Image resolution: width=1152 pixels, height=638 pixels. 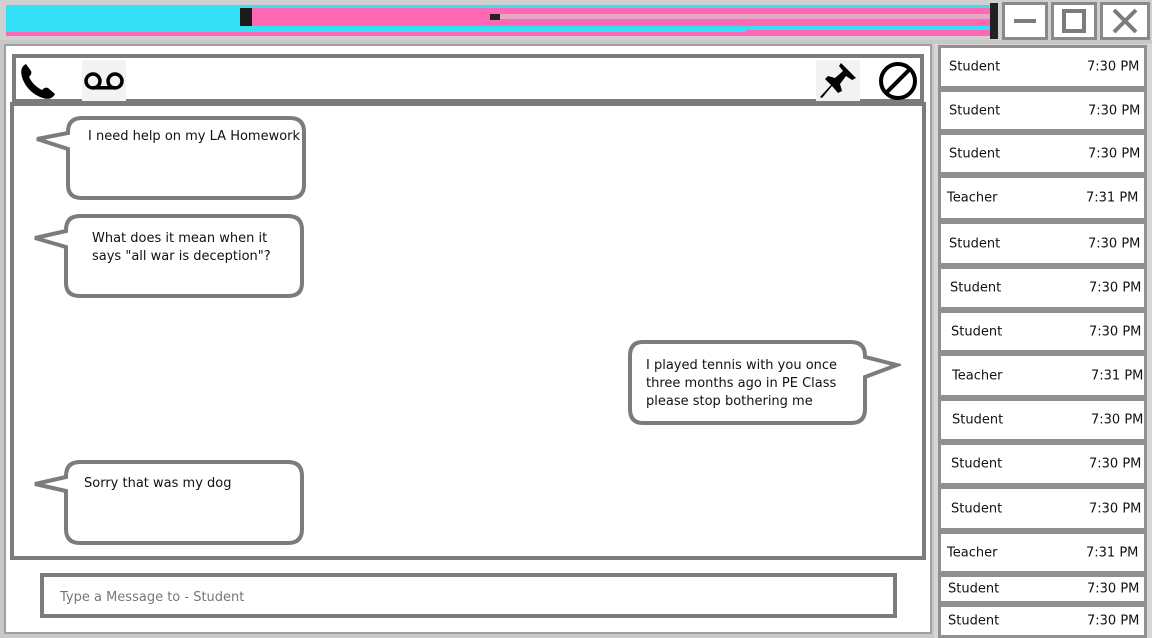 I want to click on maximize-button, so click(x=1074, y=21).